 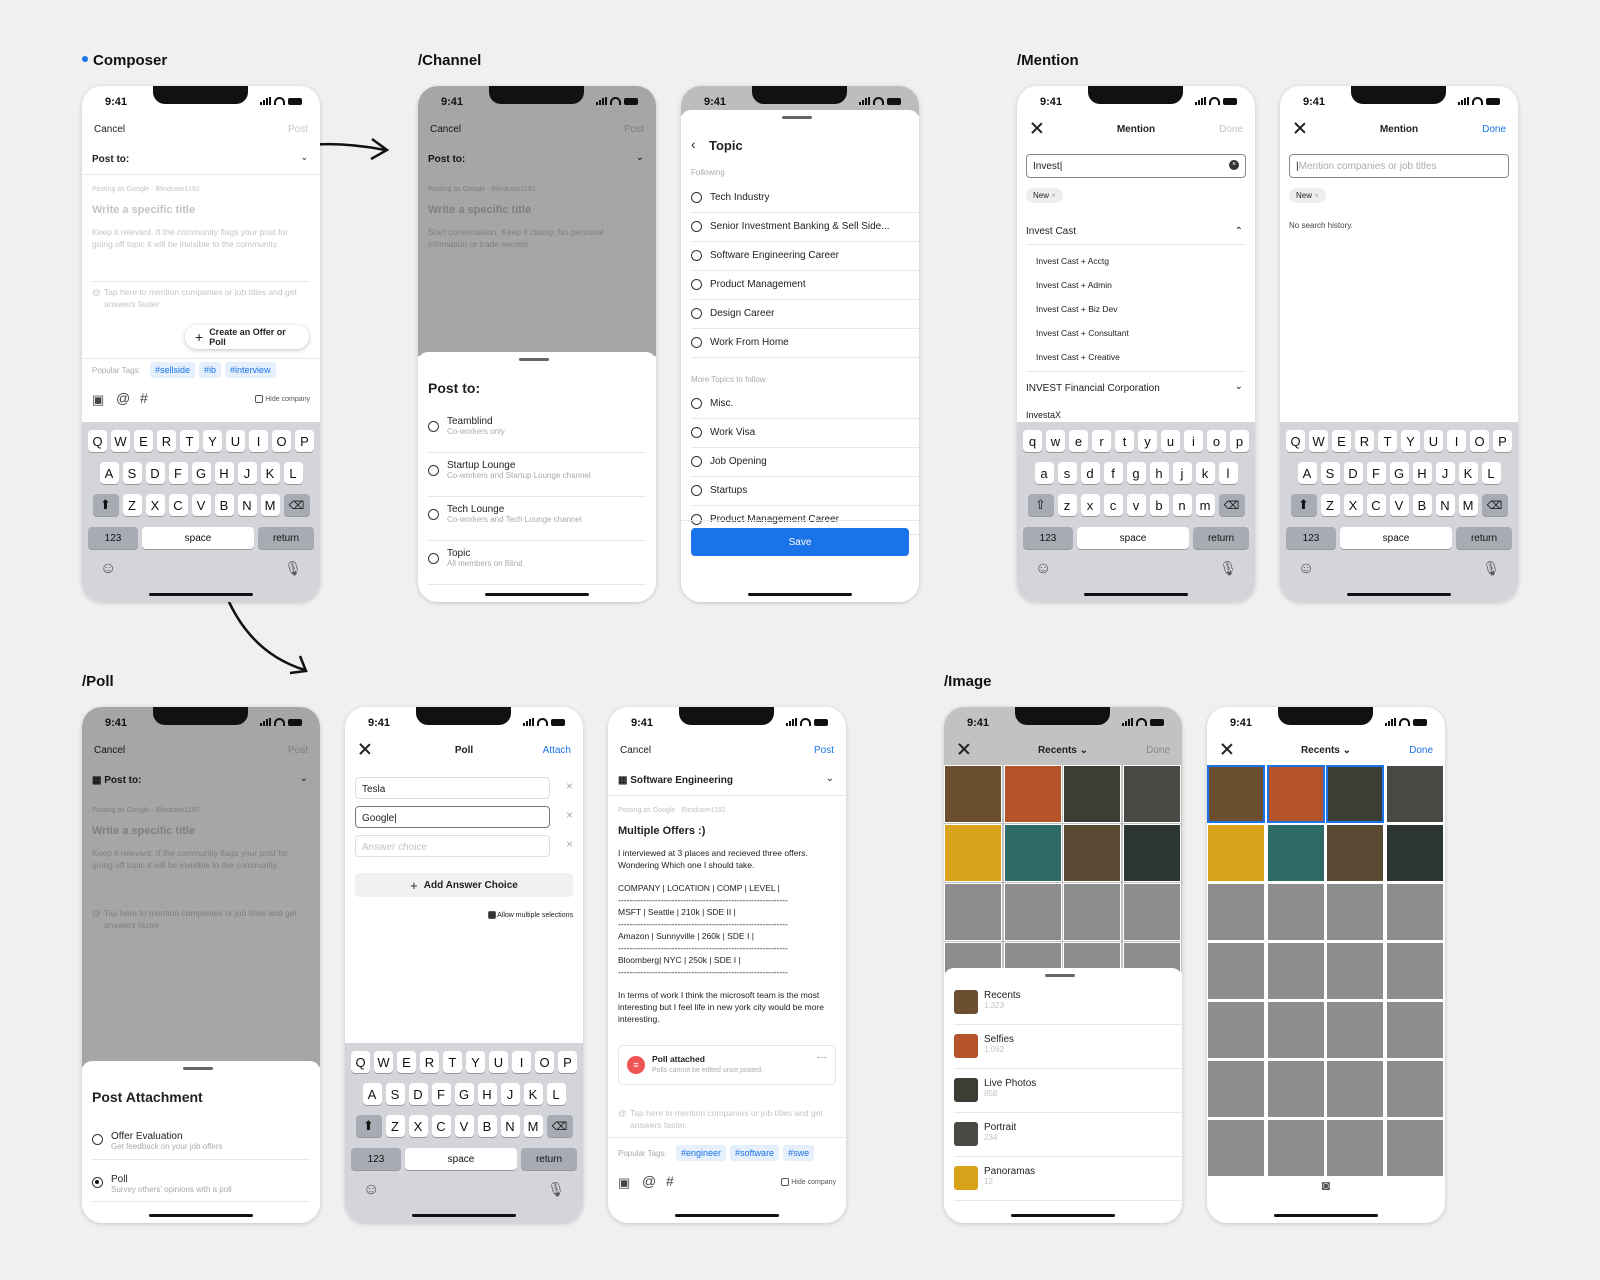 I want to click on topic-item: Software Engineering Career, so click(x=765, y=255).